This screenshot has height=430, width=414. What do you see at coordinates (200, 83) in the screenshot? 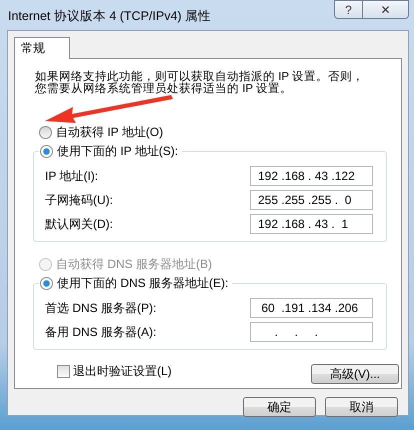
I see `description-text: 如果网络支持此功能，则可以获取自动指派的 IP 设置。否则，您需要从网络系统管理员处获得适当的 IP 设置。` at bounding box center [200, 83].